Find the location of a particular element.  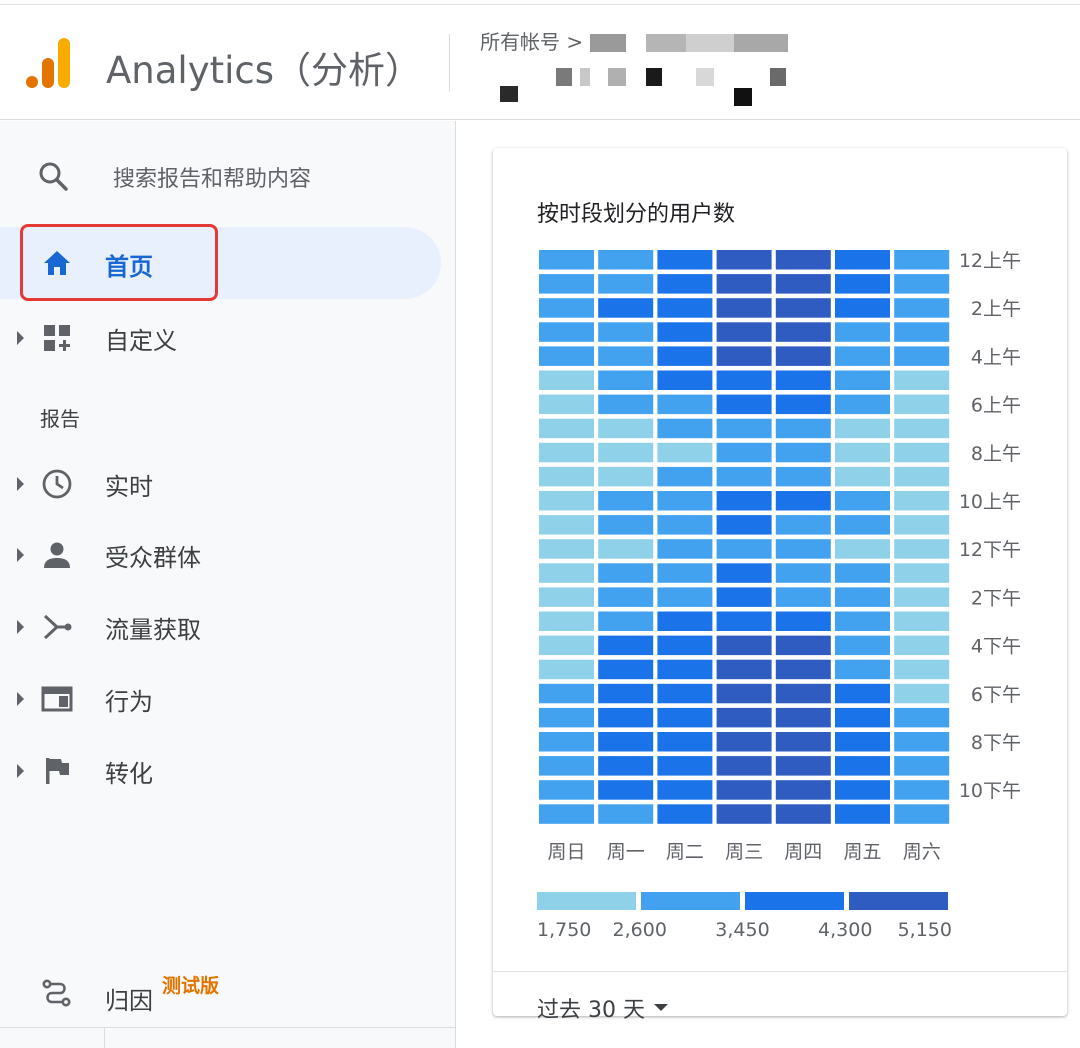

heatmap-cell-周一-8下午 is located at coordinates (626, 742).